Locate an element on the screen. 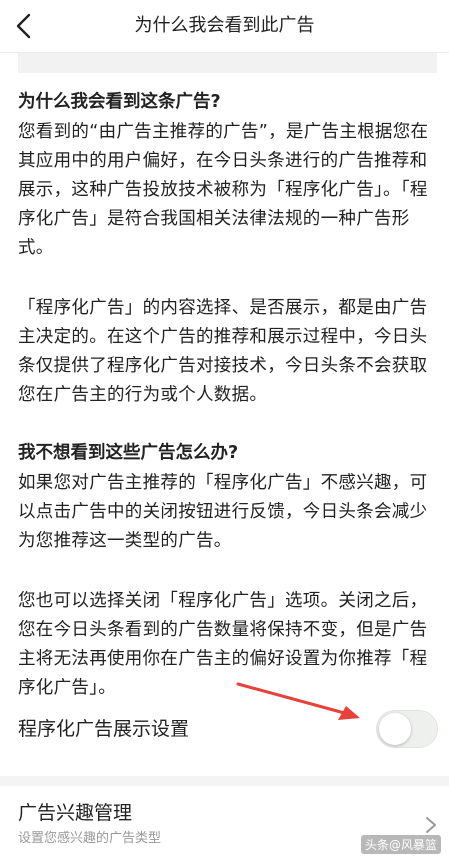 This screenshot has height=860, width=449. top-bar: 为什么我会看到此广告 is located at coordinates (224, 26).